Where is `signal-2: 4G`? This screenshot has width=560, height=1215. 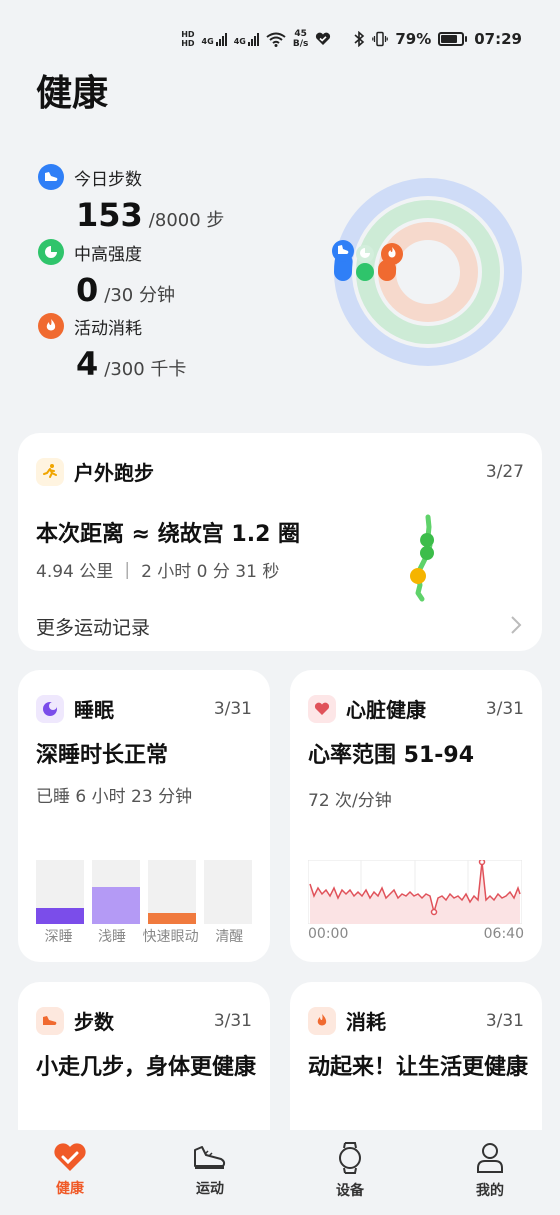 signal-2: 4G is located at coordinates (246, 39).